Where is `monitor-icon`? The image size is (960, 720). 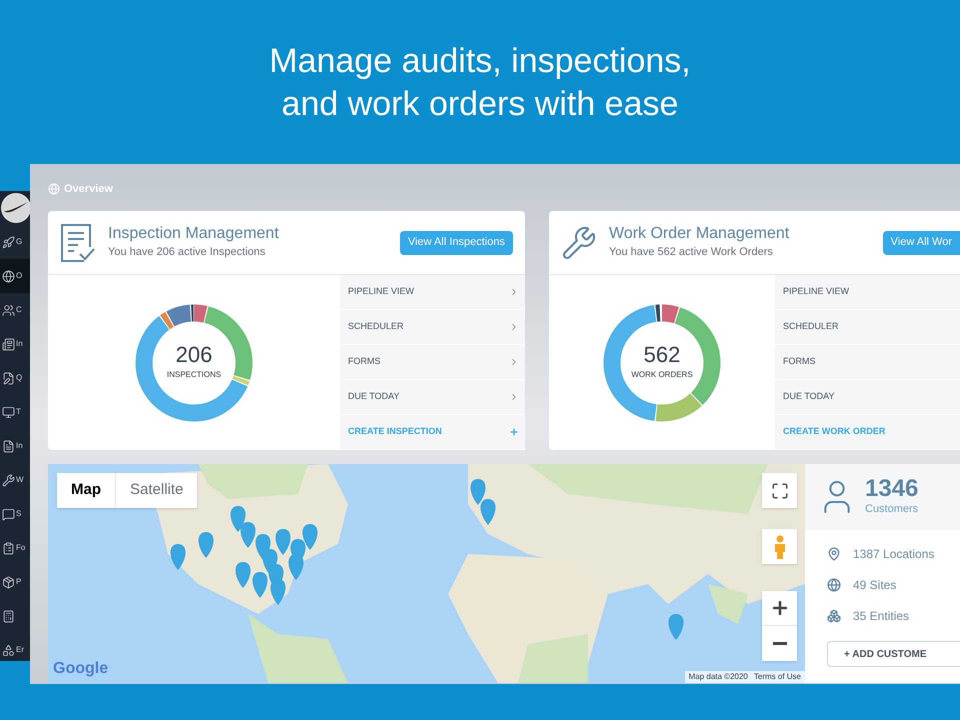 monitor-icon is located at coordinates (8, 412).